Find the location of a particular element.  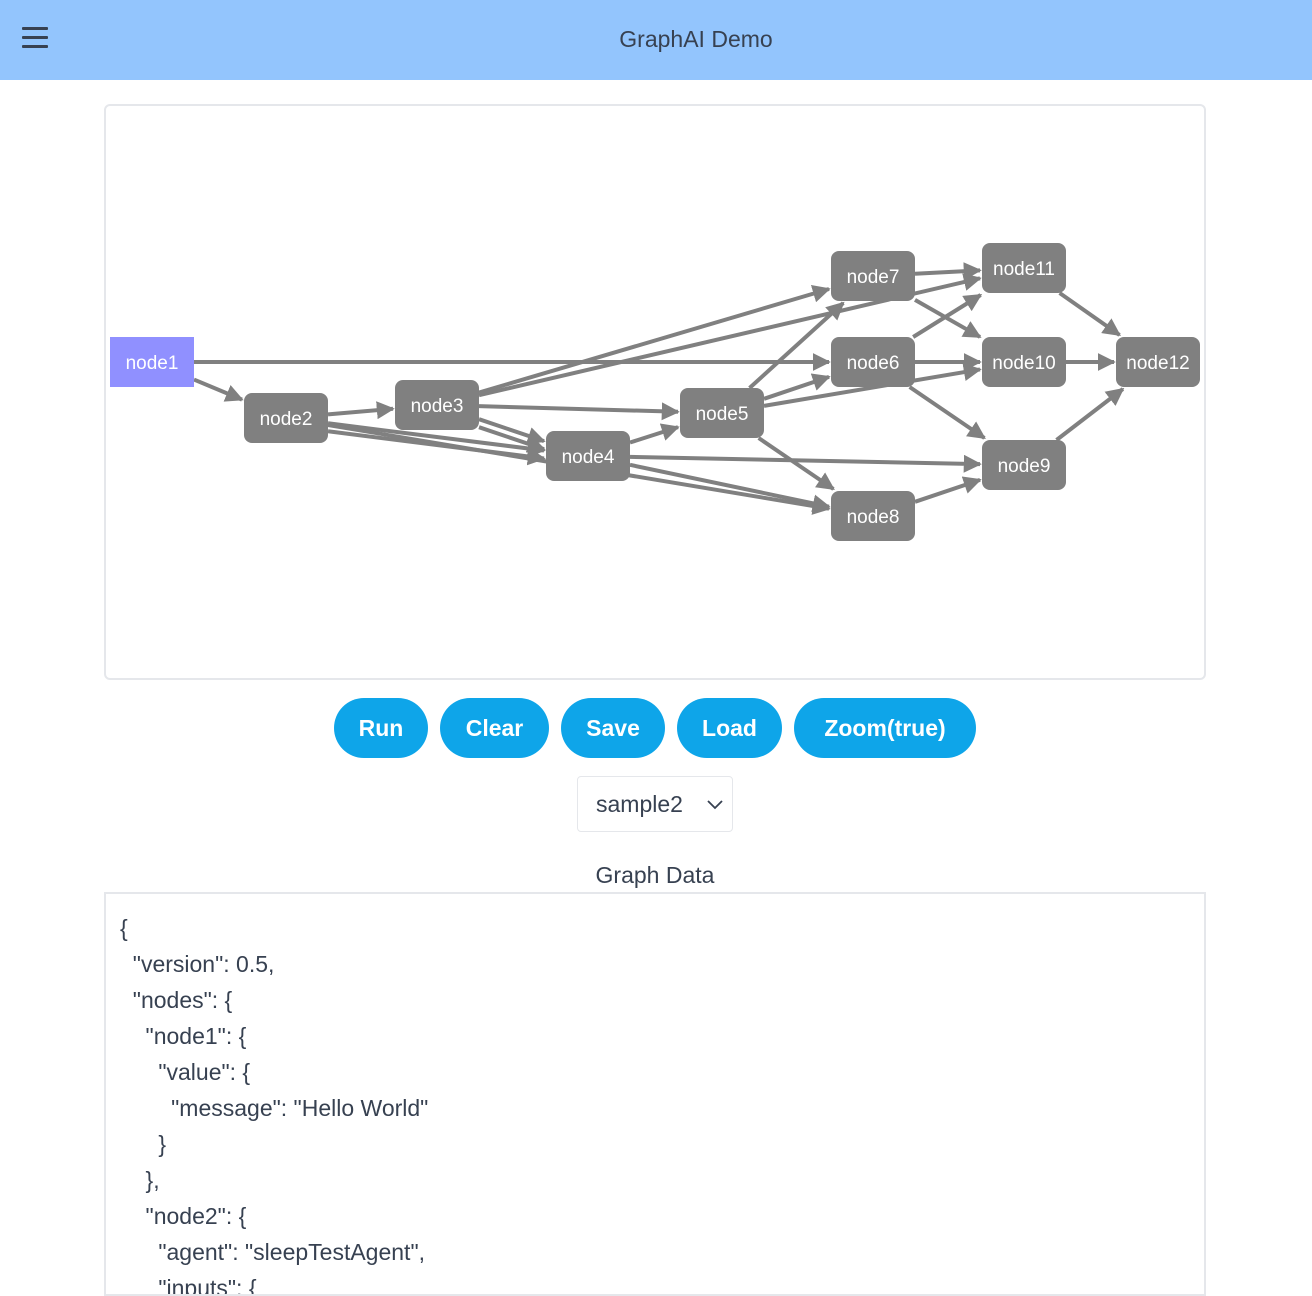

graph-node-node12: node12 is located at coordinates (1158, 362).